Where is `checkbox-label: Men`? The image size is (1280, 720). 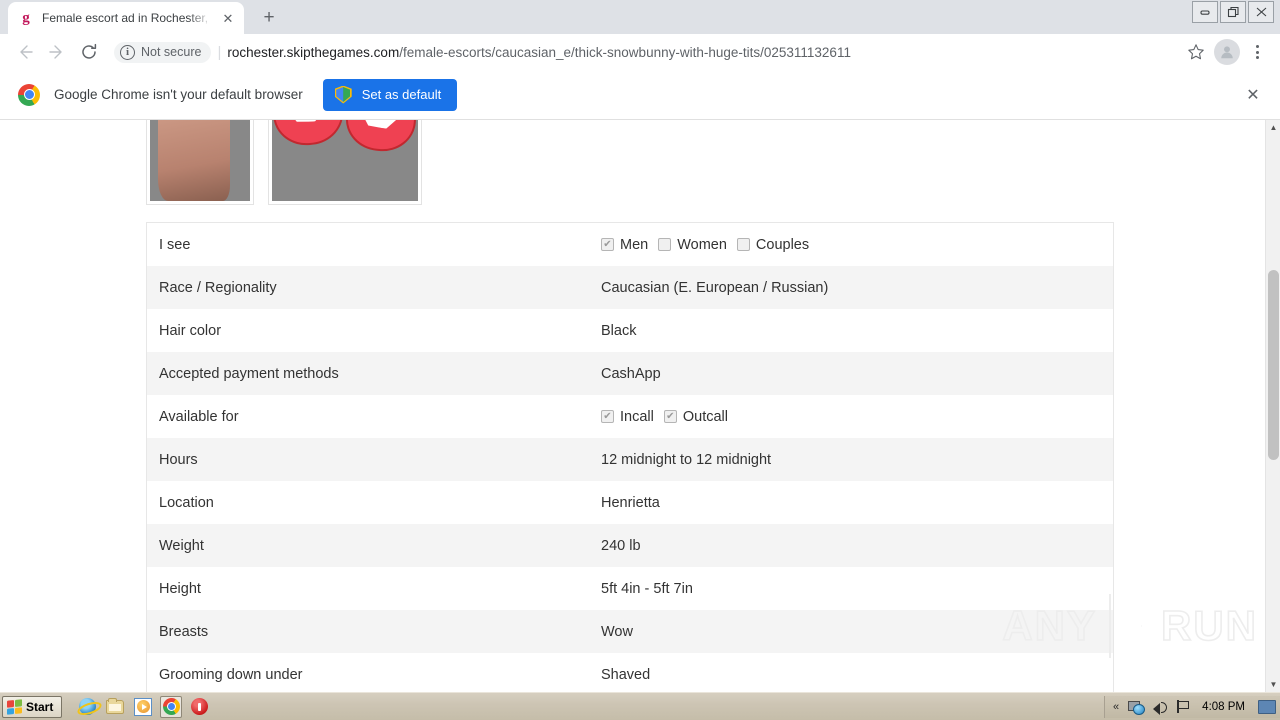
checkbox-label: Men is located at coordinates (634, 244).